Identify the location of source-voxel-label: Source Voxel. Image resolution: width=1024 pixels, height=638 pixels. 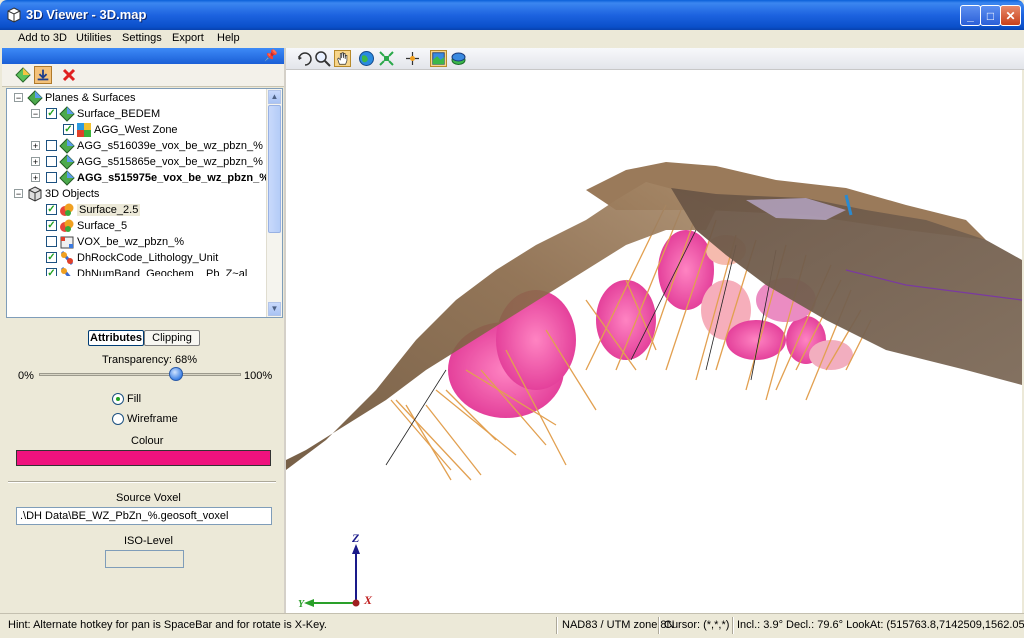
(148, 498).